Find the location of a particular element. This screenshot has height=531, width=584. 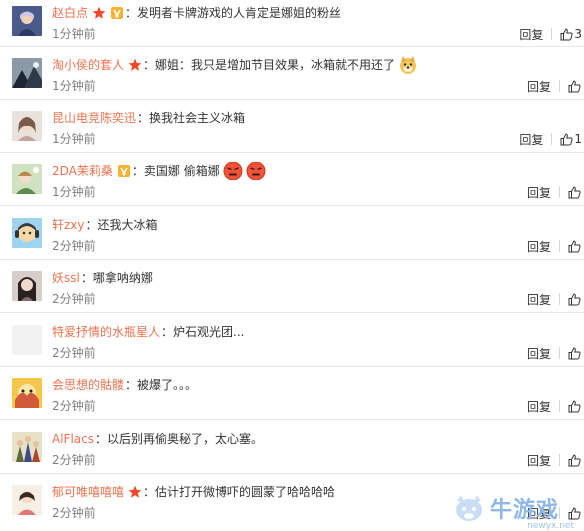

comment-text: 换我社会主义冰箱 is located at coordinates (197, 118).